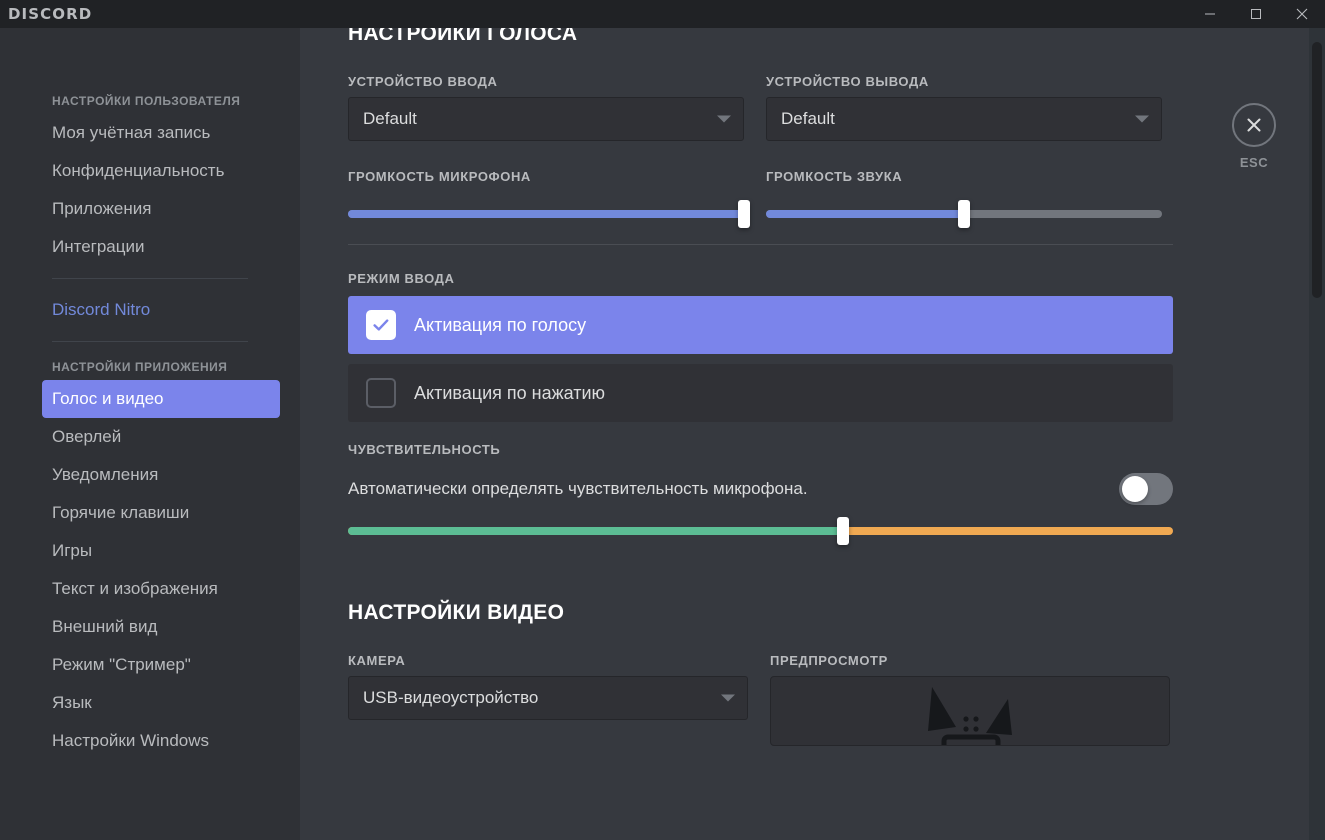 The height and width of the screenshot is (840, 1325). What do you see at coordinates (161, 437) in the screenshot?
I see `sidebar-item-overlay: Оверлей` at bounding box center [161, 437].